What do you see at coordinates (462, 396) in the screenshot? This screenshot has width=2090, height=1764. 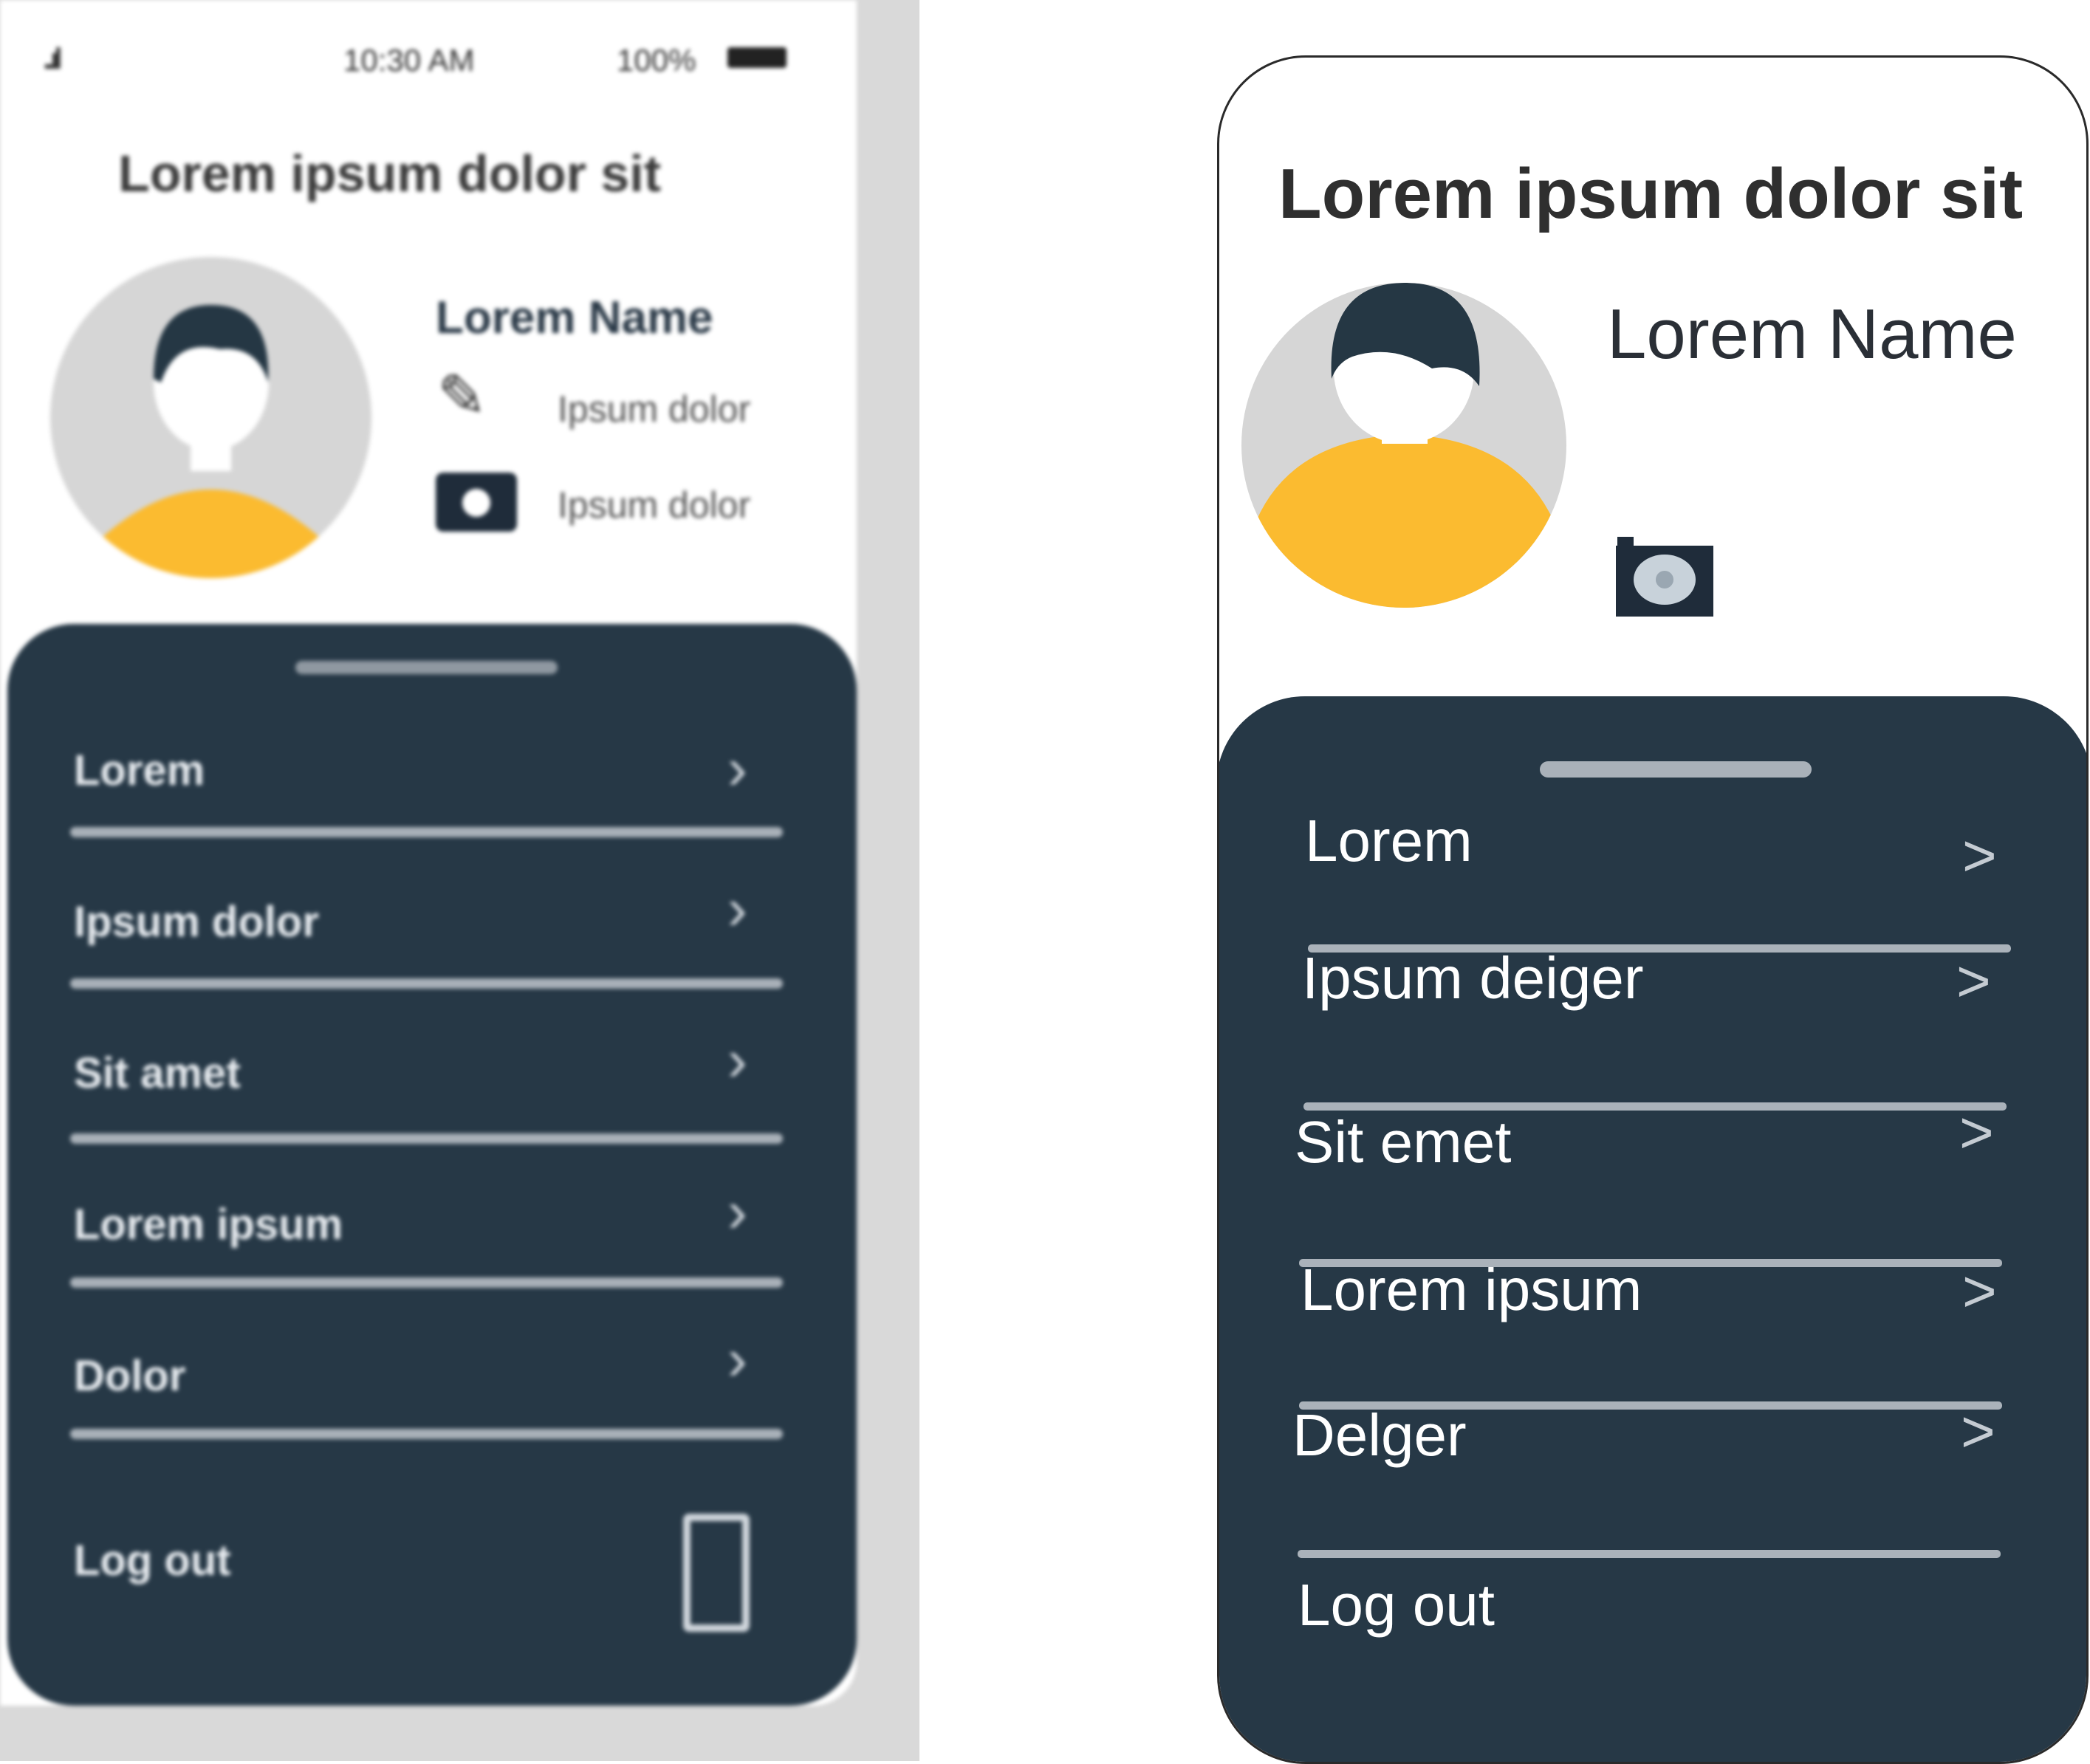 I see `edit-icon: ✎` at bounding box center [462, 396].